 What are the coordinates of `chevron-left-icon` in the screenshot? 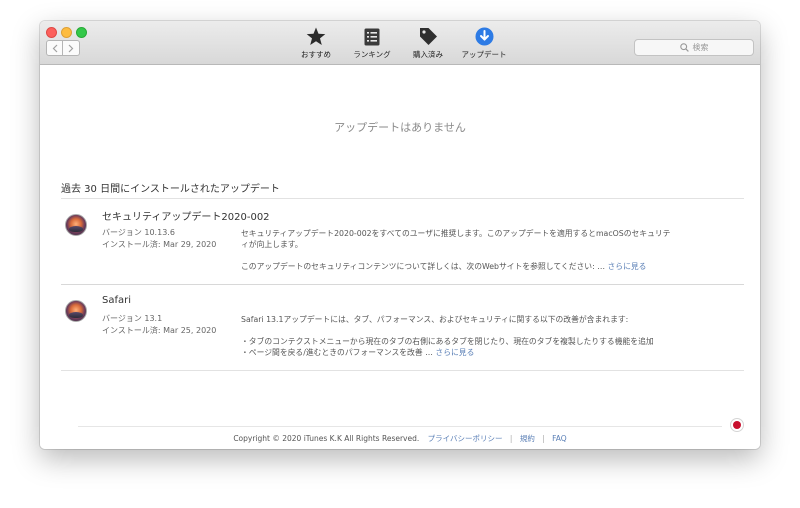 It's located at (54, 48).